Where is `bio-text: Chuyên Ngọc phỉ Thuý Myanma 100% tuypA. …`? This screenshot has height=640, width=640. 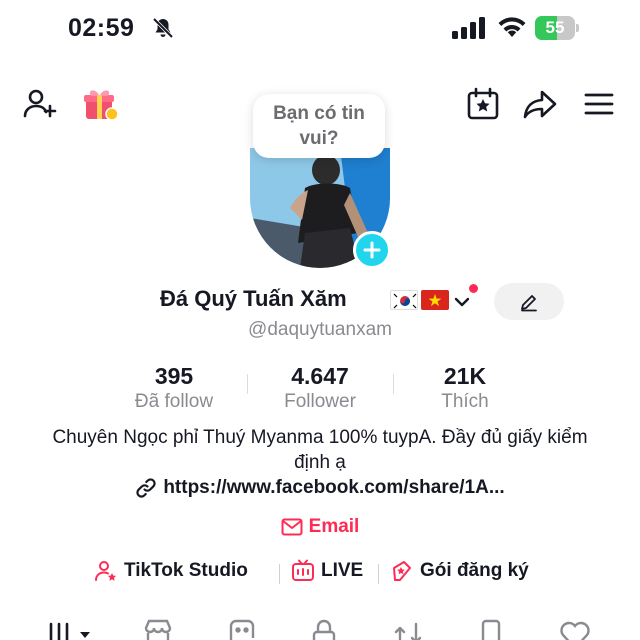
bio-text: Chuyên Ngọc phỉ Thuý Myanma 100% tuypA. … is located at coordinates (320, 450).